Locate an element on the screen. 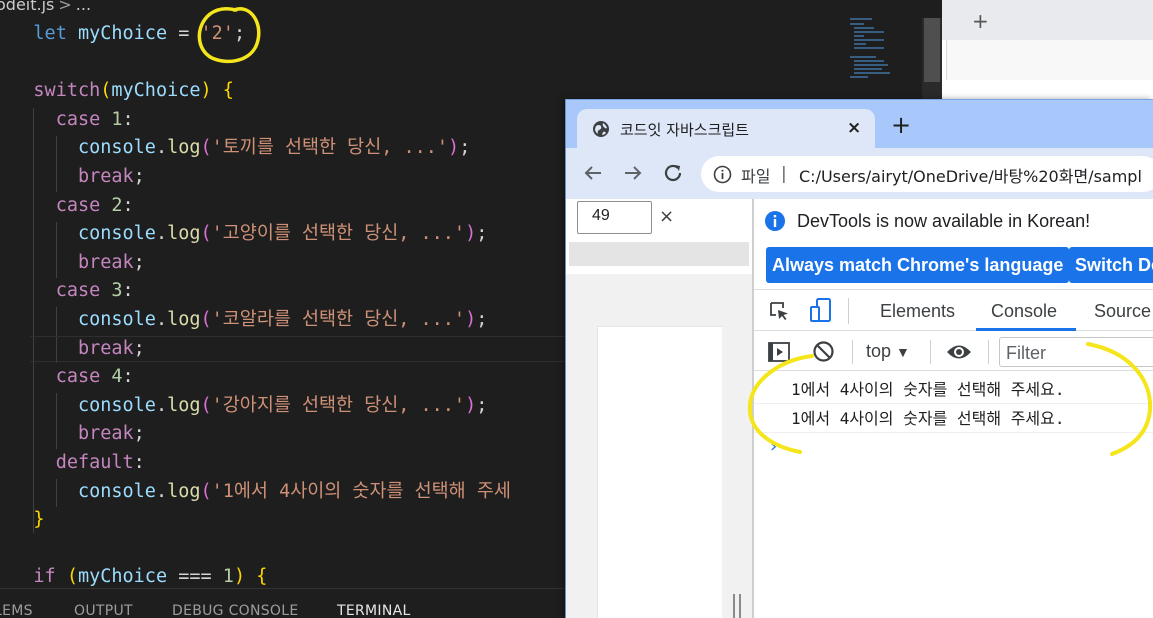 The width and height of the screenshot is (1153, 618). page-viewport: 49 × is located at coordinates (659, 408).